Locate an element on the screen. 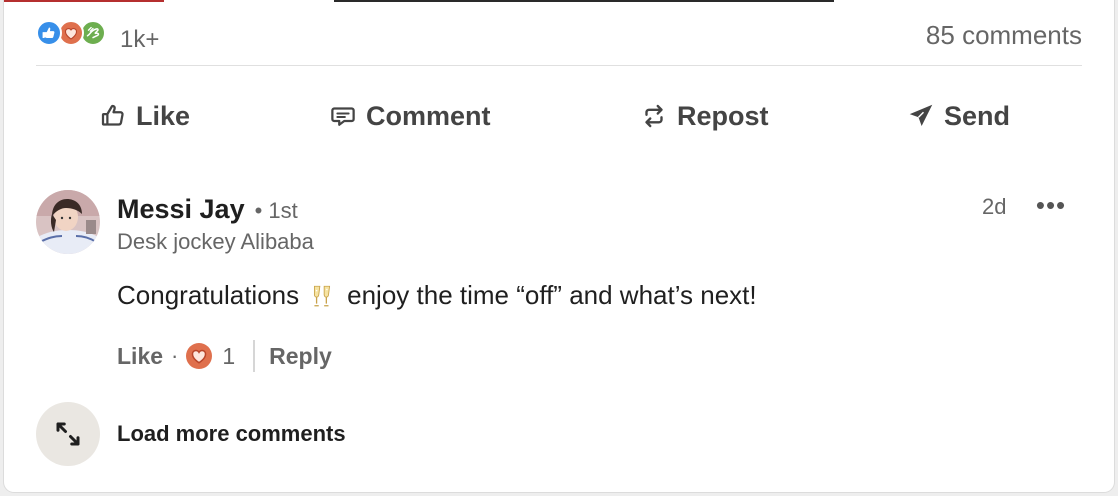 This screenshot has height=496, width=1118. comments-count-link: 85 comments is located at coordinates (1004, 35).